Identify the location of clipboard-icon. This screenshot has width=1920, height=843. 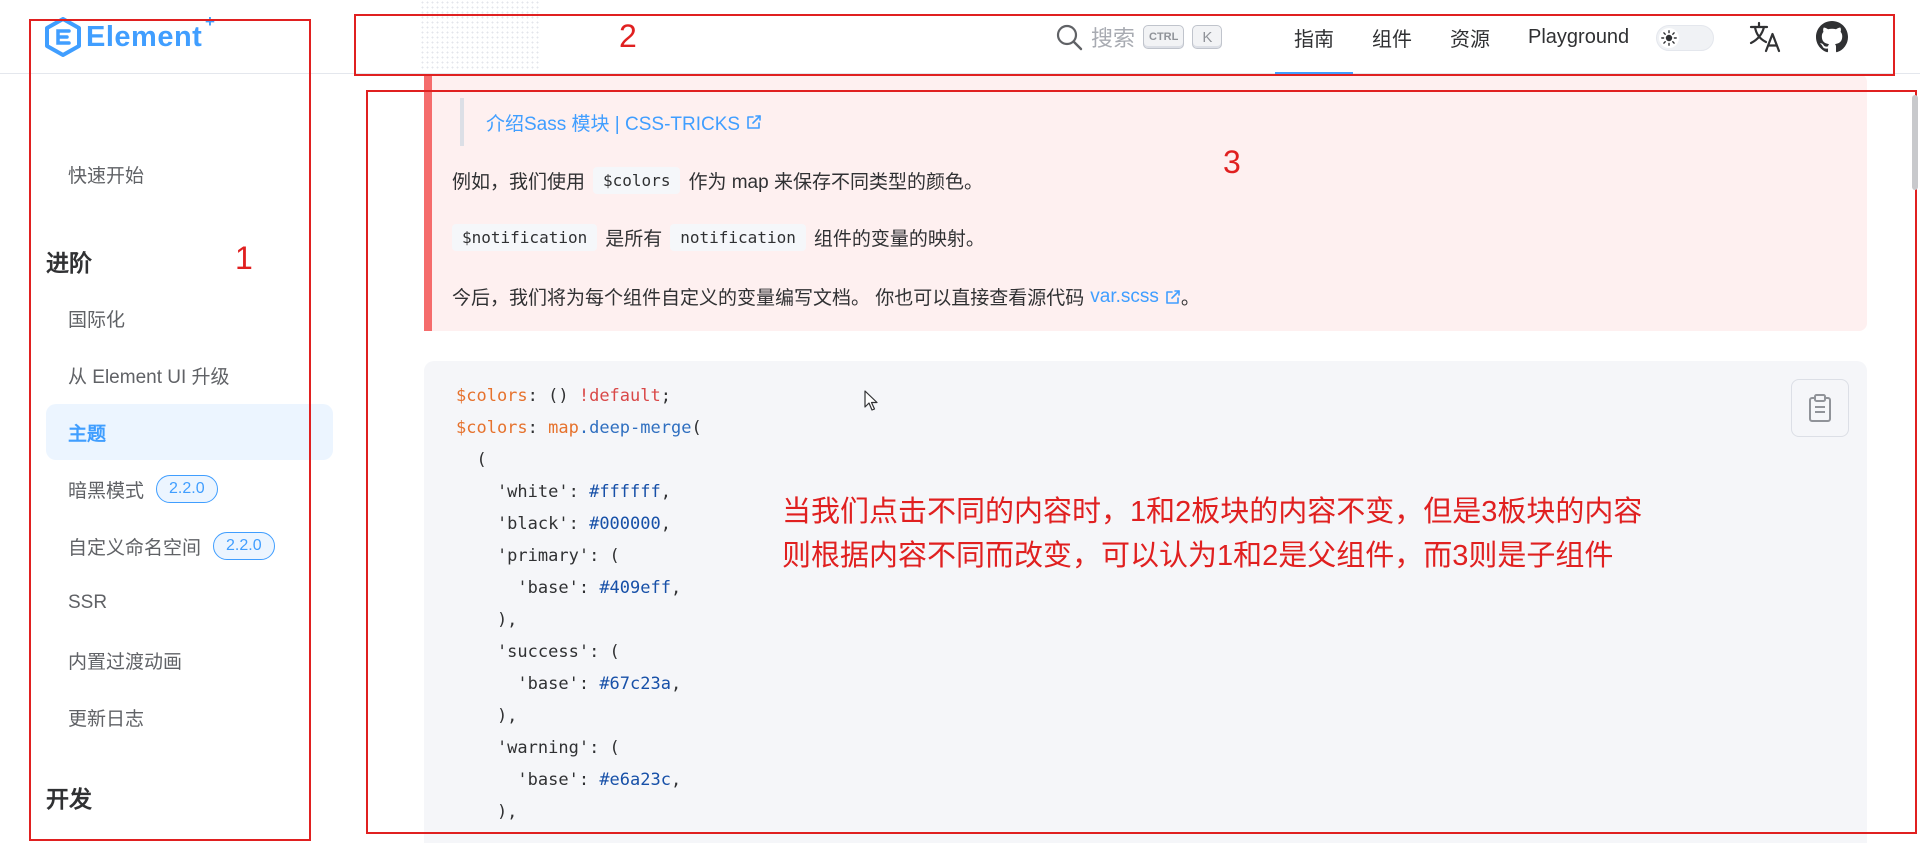
(1820, 408).